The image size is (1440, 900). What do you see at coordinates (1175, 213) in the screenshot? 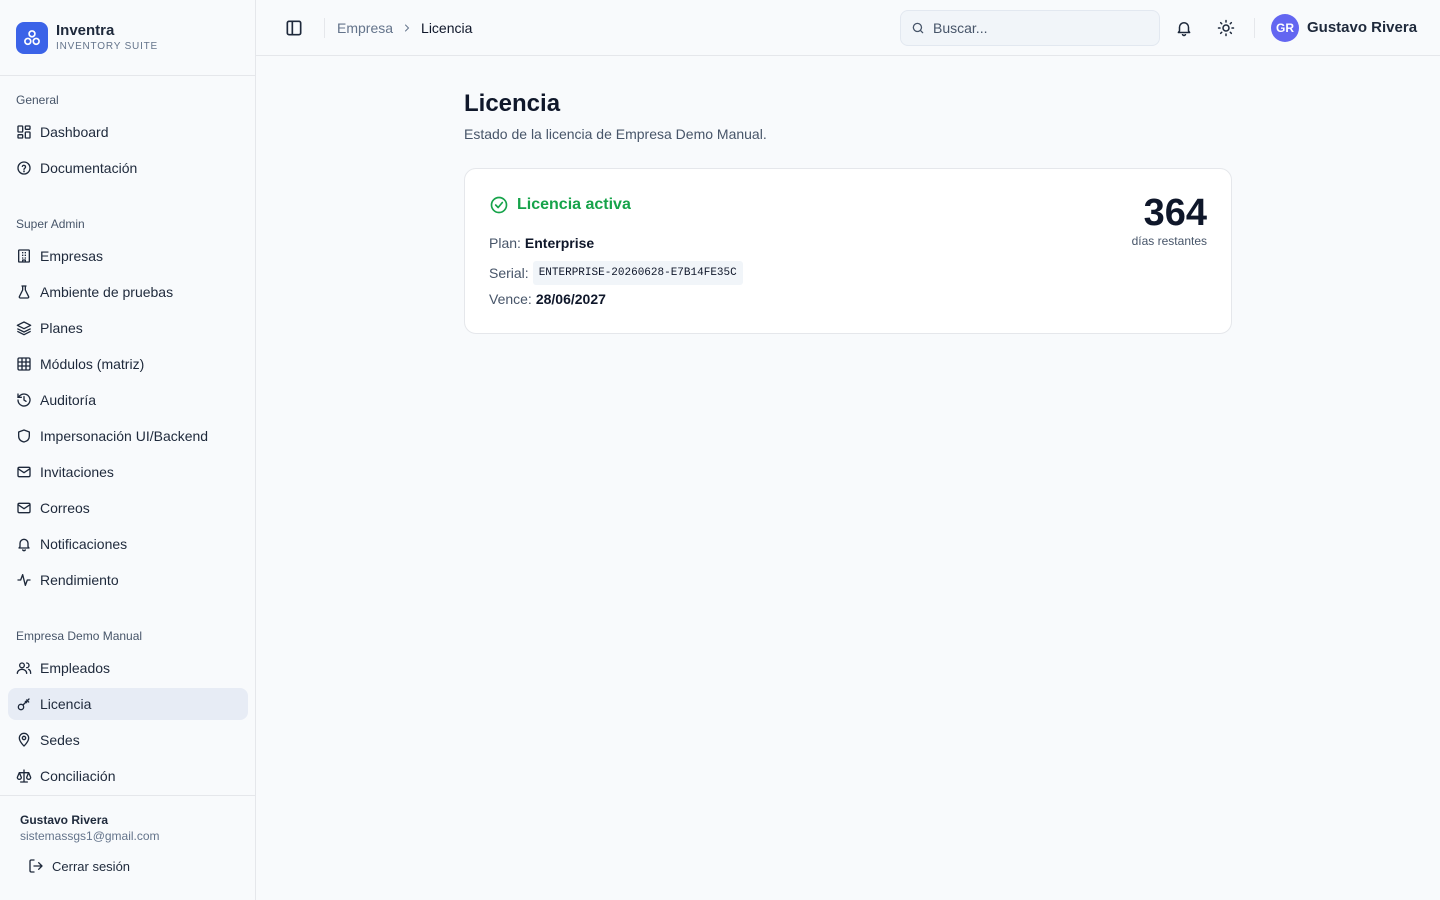
I see `days-remaining-value: 364` at bounding box center [1175, 213].